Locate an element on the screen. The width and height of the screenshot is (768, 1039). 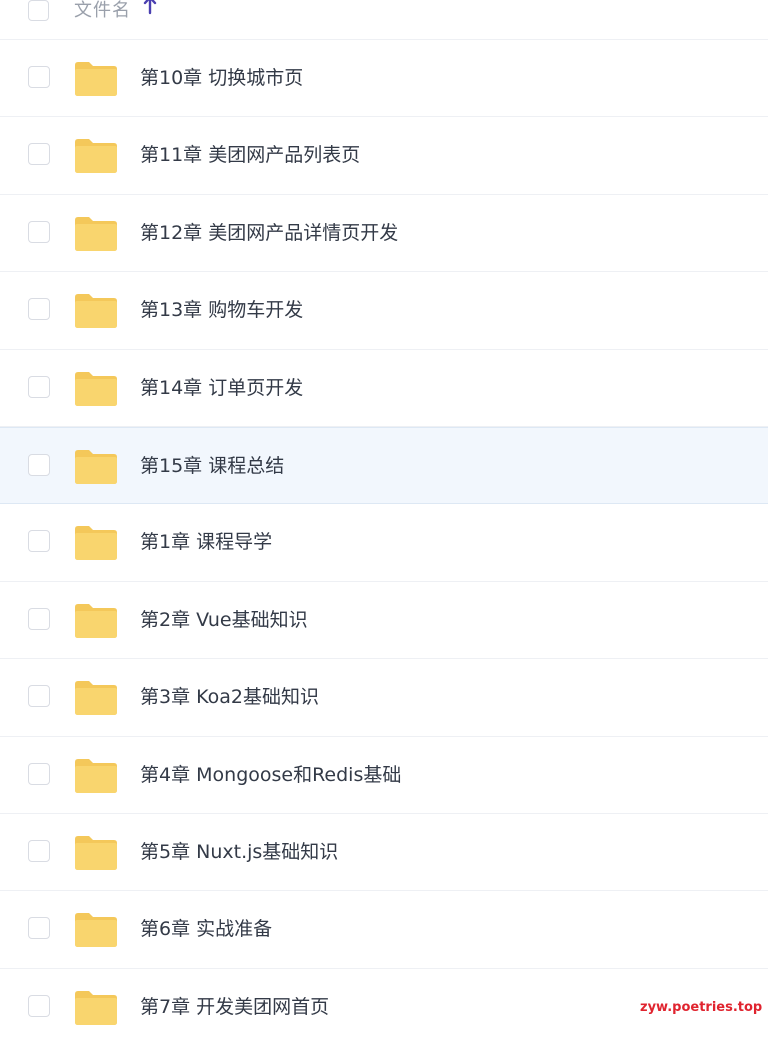
file-name: 第14章 订单页开发 is located at coordinates (221, 388).